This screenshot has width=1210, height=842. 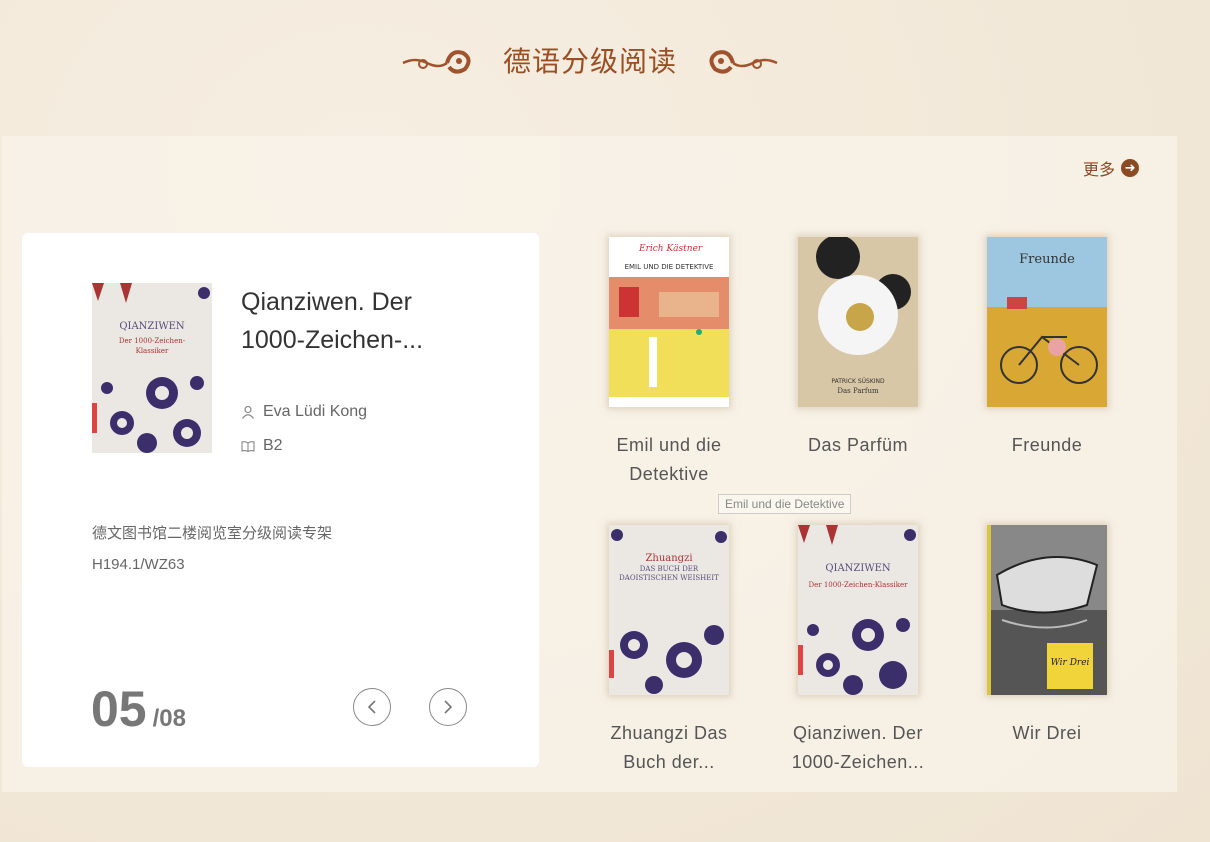 I want to click on call-number: H194.1/WZ63, so click(x=138, y=564).